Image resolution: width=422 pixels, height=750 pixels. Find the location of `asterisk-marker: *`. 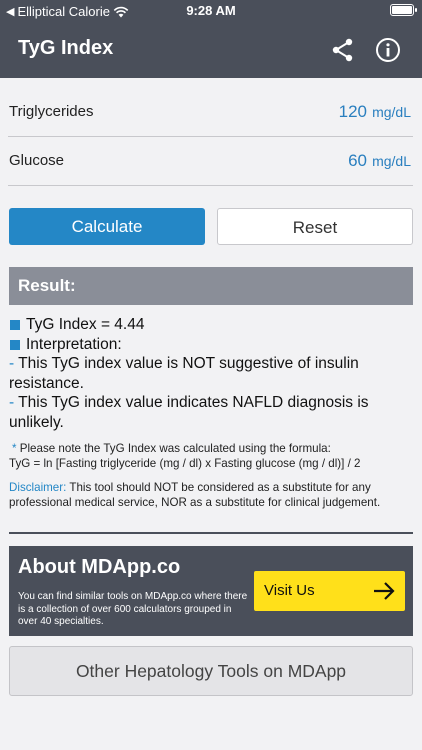

asterisk-marker: * is located at coordinates (14, 448).